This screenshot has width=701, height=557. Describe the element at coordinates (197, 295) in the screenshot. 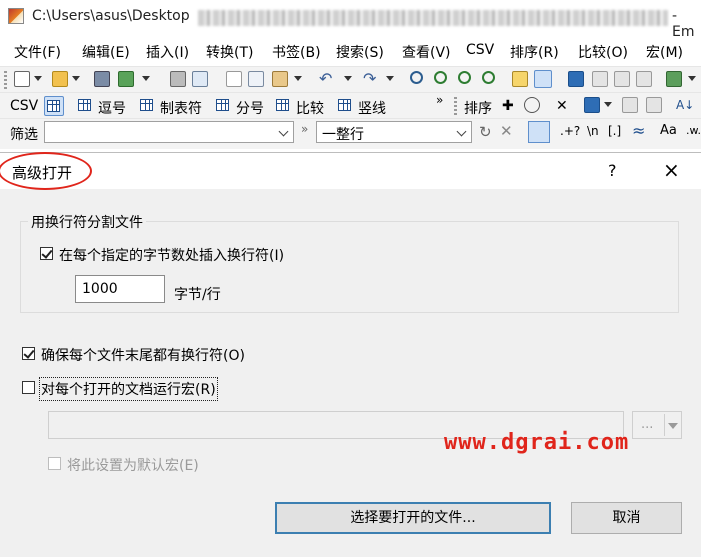

I see `bytes-unit-label: 字节/行` at that location.